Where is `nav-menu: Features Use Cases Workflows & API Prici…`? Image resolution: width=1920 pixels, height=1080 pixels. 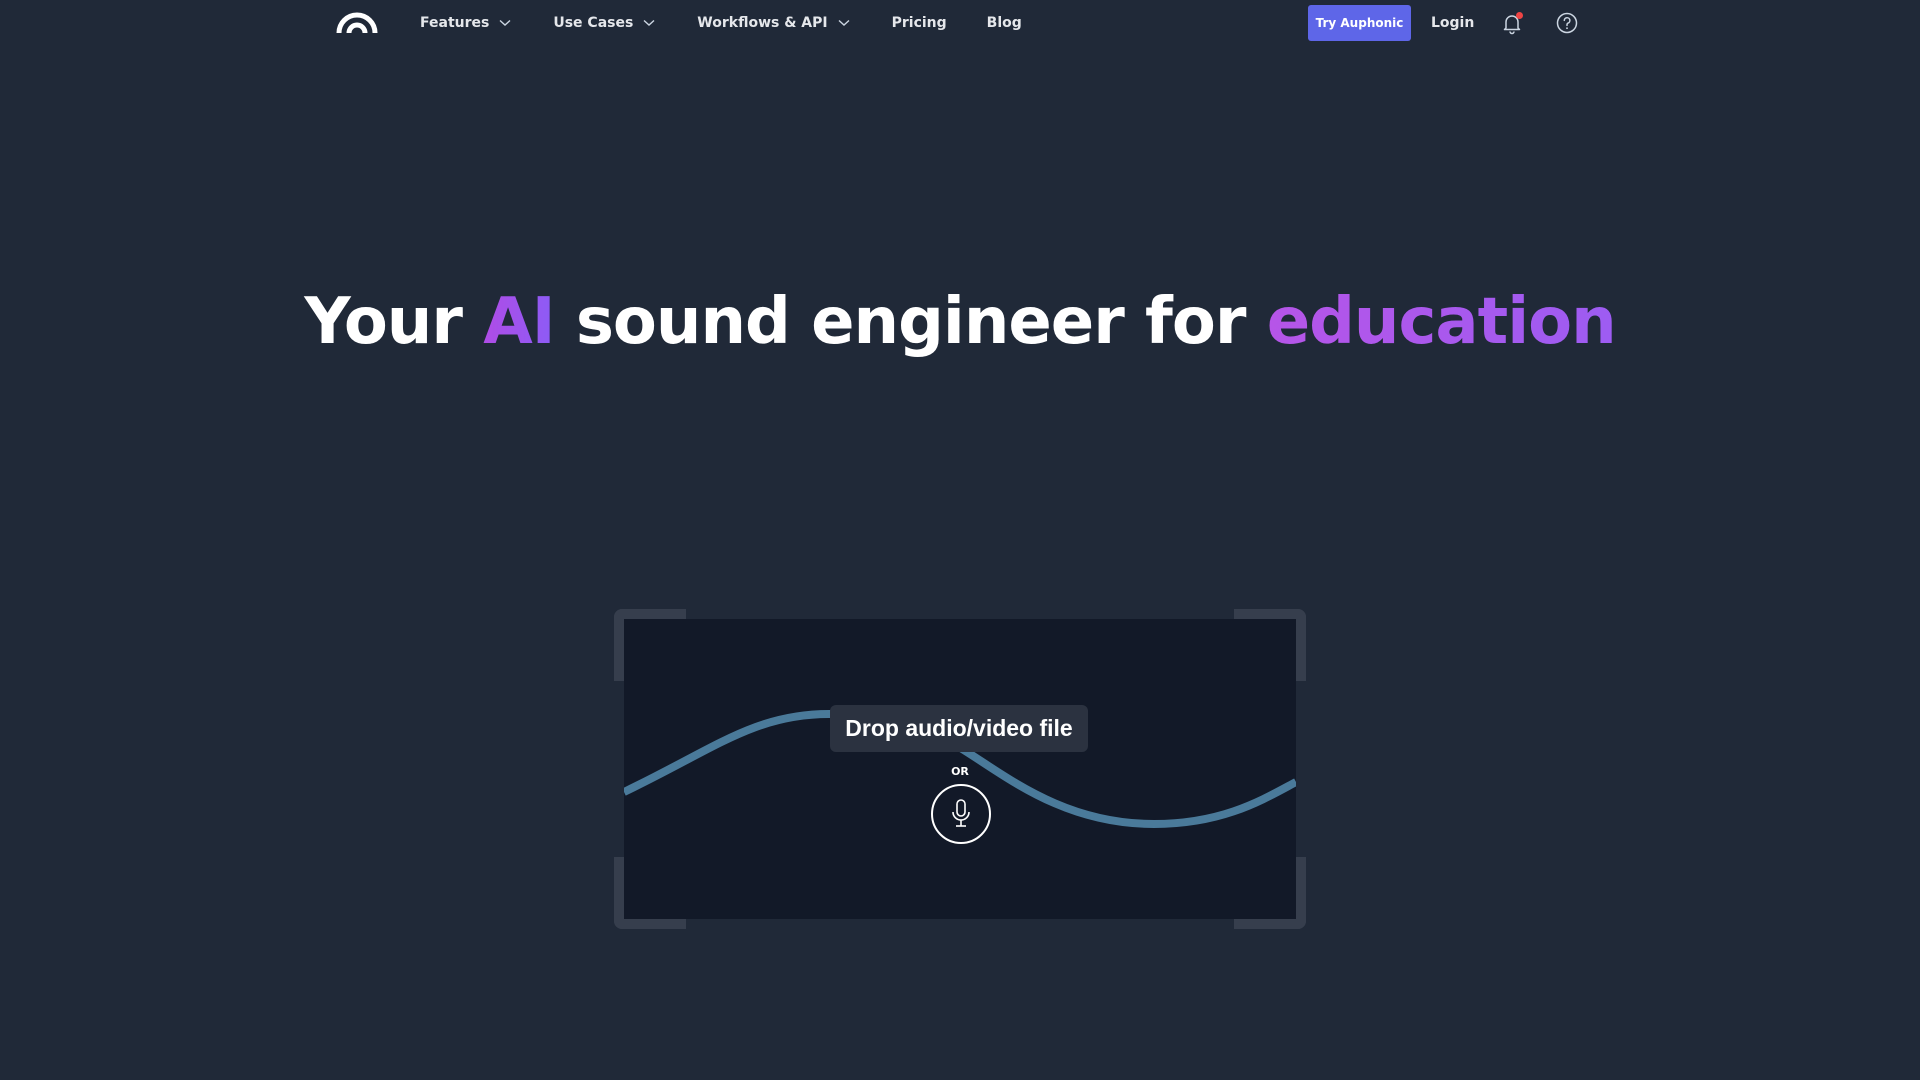 nav-menu: Features Use Cases Workflows & API Prici… is located at coordinates (721, 22).